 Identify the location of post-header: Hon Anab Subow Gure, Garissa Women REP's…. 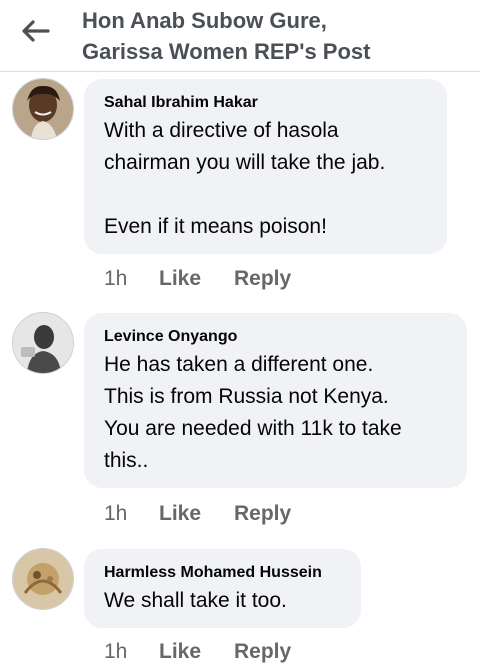
(240, 36).